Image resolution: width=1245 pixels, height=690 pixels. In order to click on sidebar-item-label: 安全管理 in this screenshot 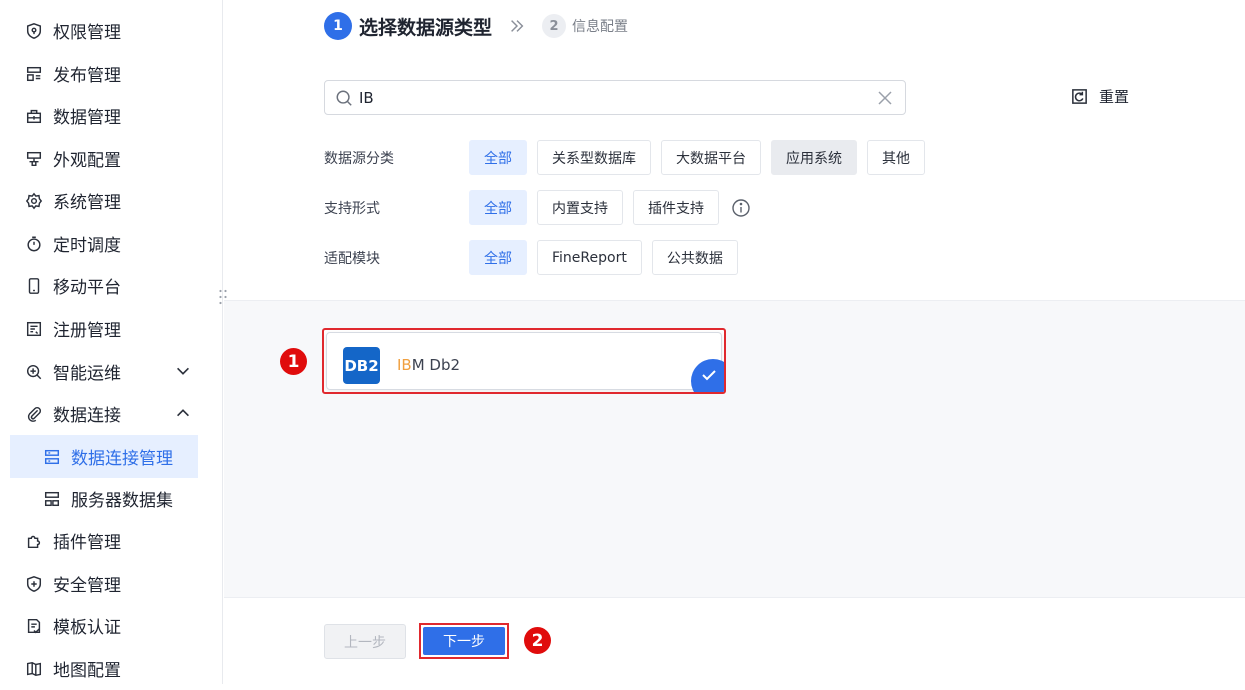, I will do `click(87, 586)`.